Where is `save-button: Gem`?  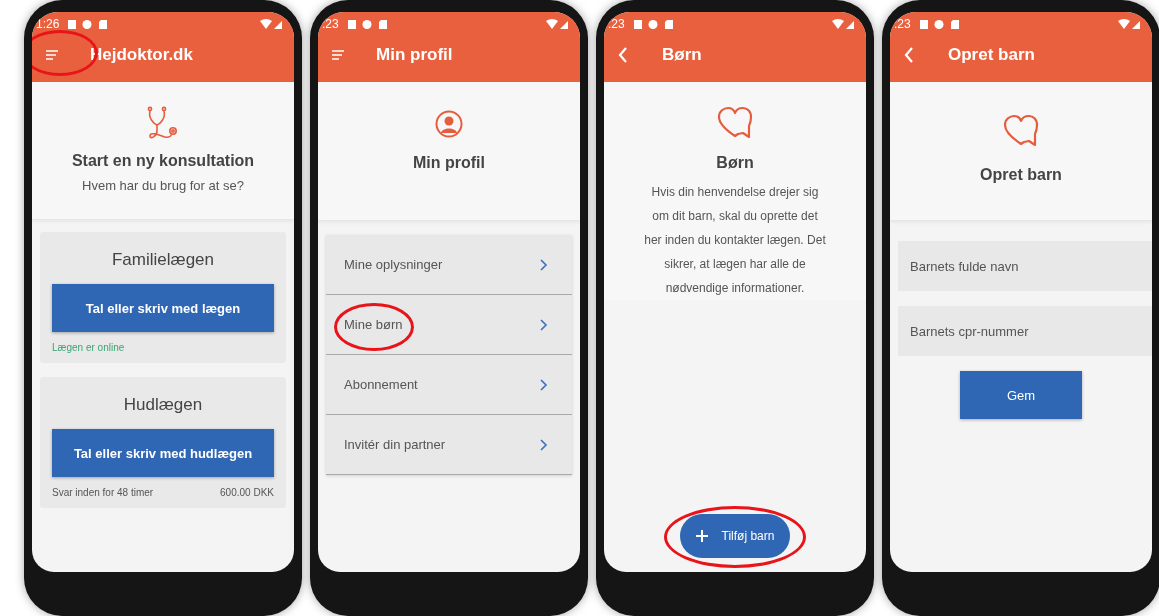
save-button: Gem is located at coordinates (1021, 395).